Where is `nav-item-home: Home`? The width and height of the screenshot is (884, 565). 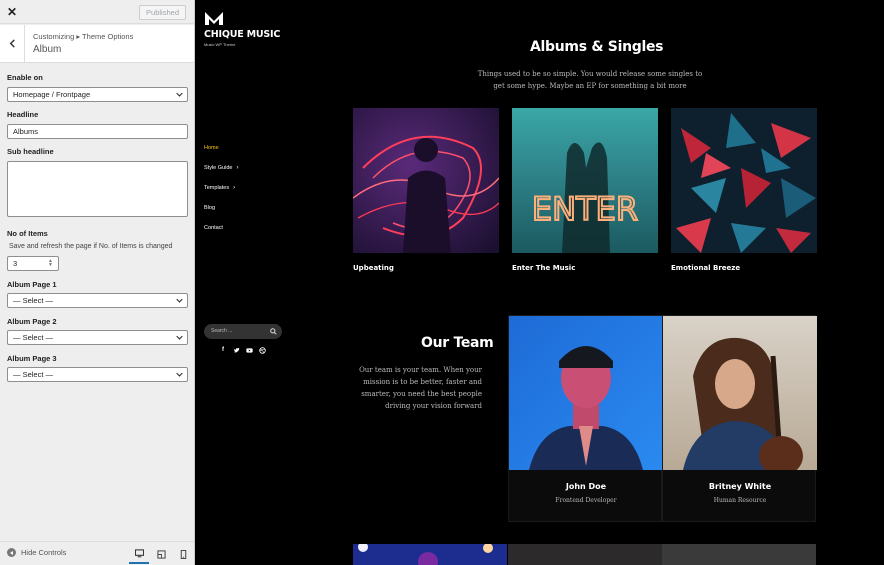 nav-item-home: Home is located at coordinates (211, 148).